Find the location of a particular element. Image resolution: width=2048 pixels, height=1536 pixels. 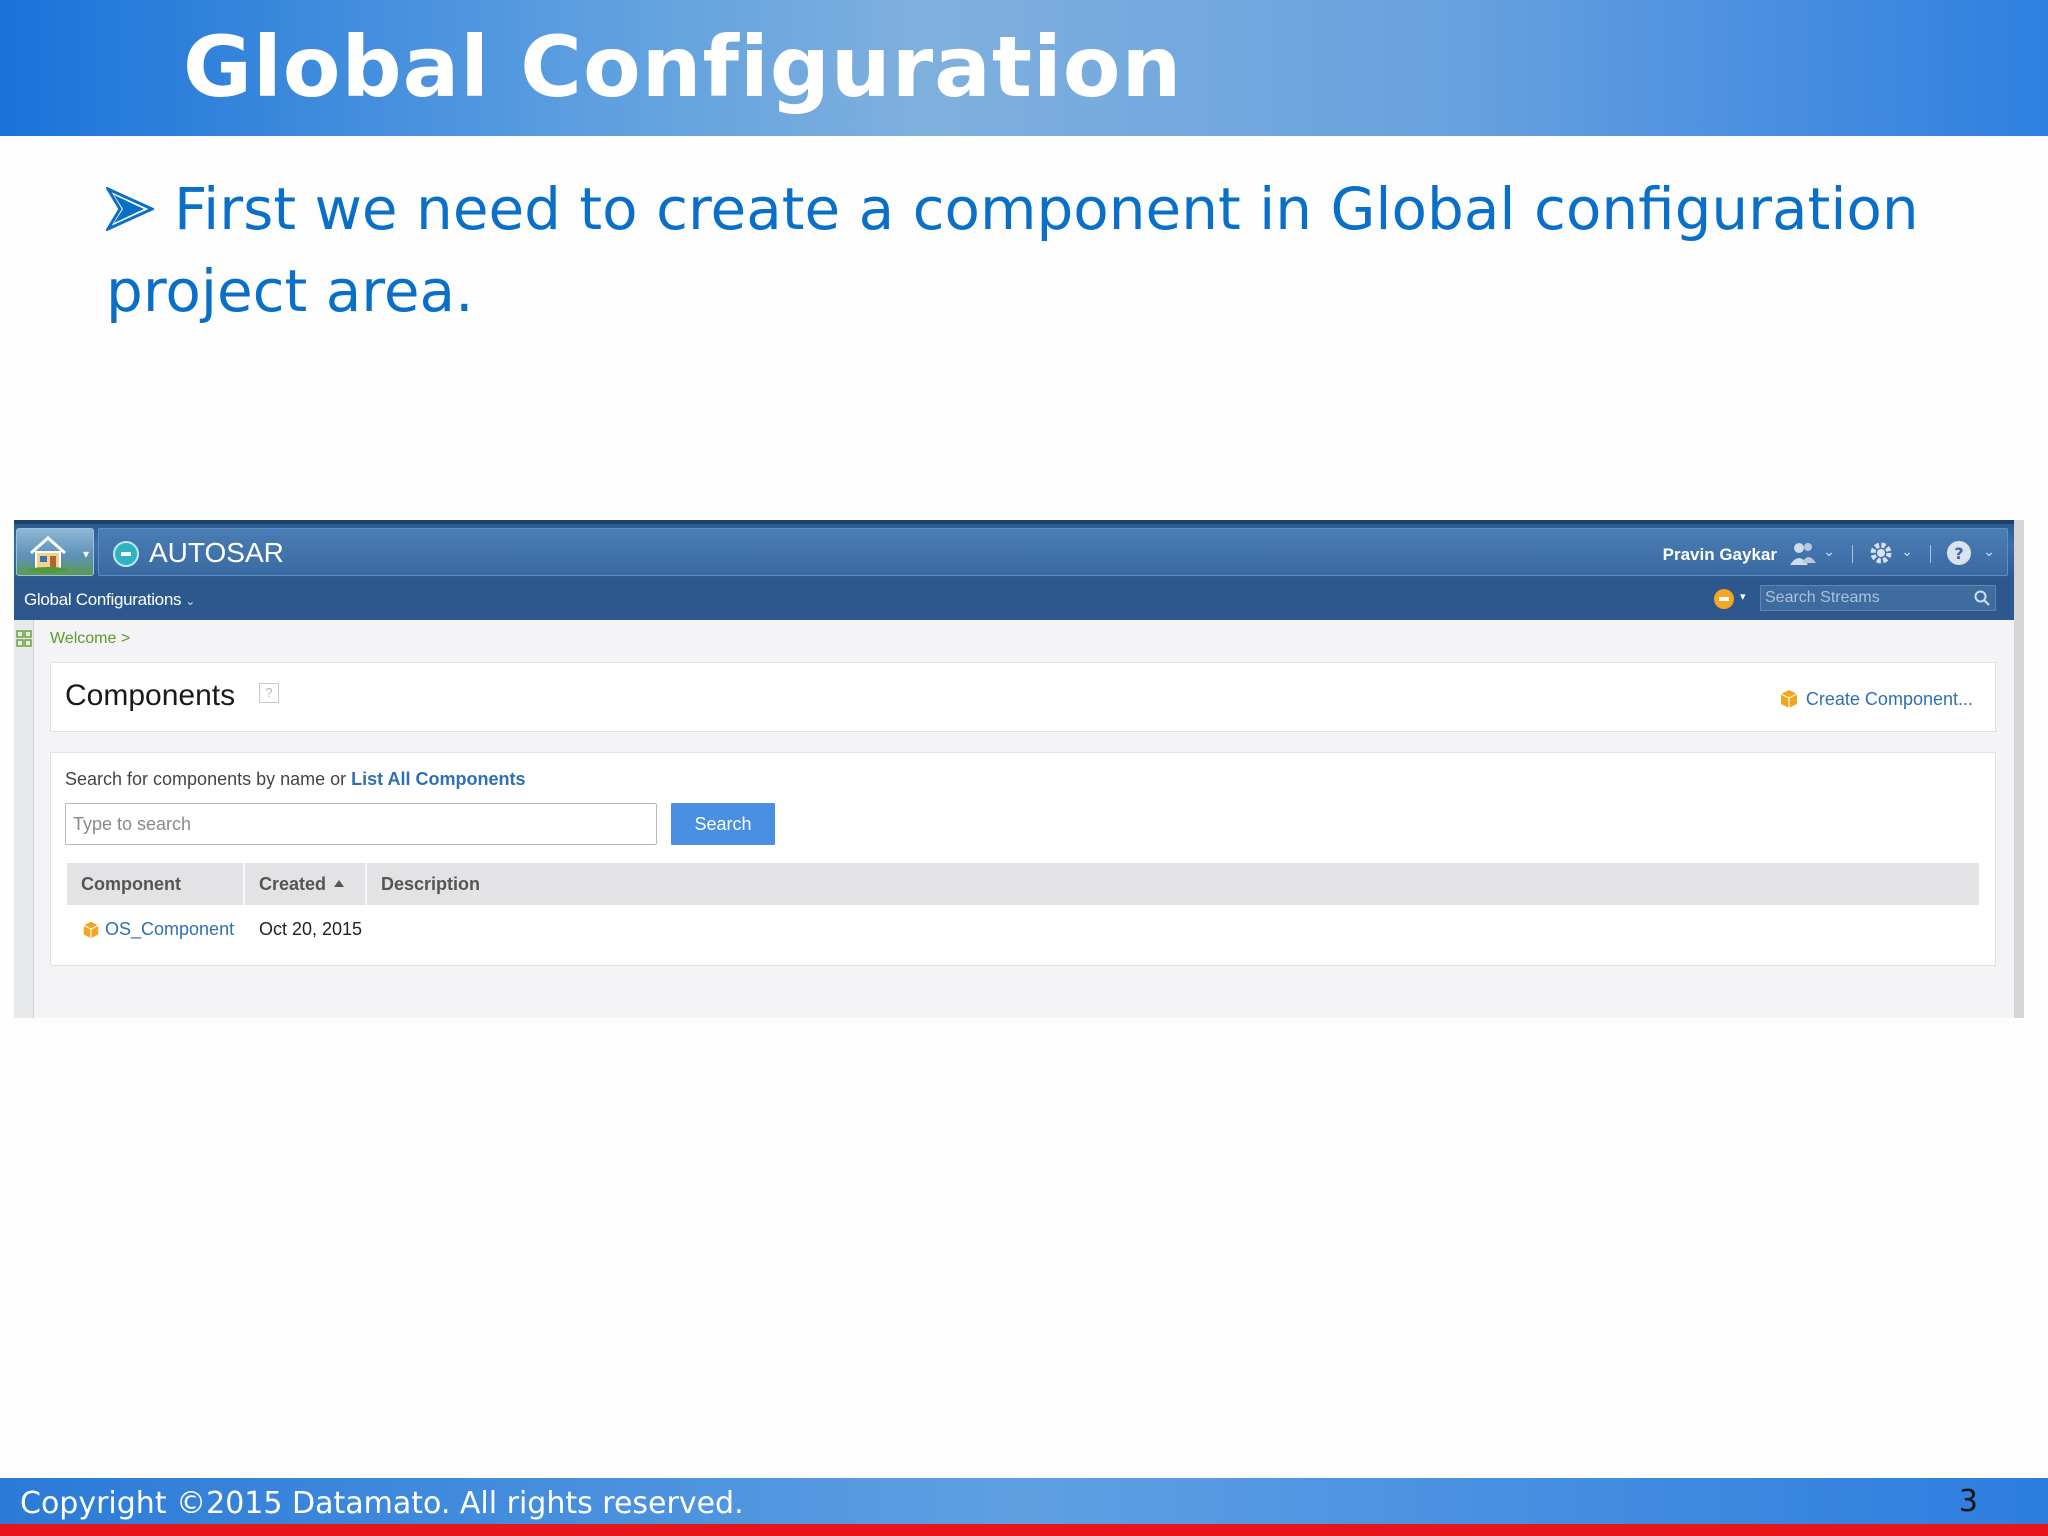

arrow-bullet-icon is located at coordinates (130, 209).